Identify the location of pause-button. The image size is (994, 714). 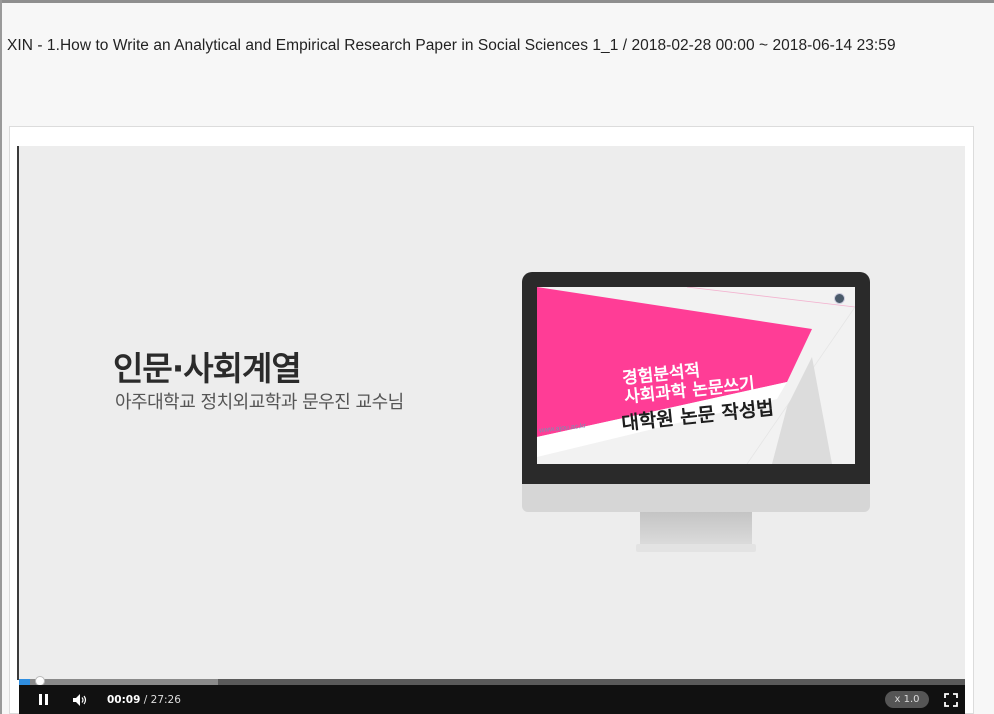
(43, 699).